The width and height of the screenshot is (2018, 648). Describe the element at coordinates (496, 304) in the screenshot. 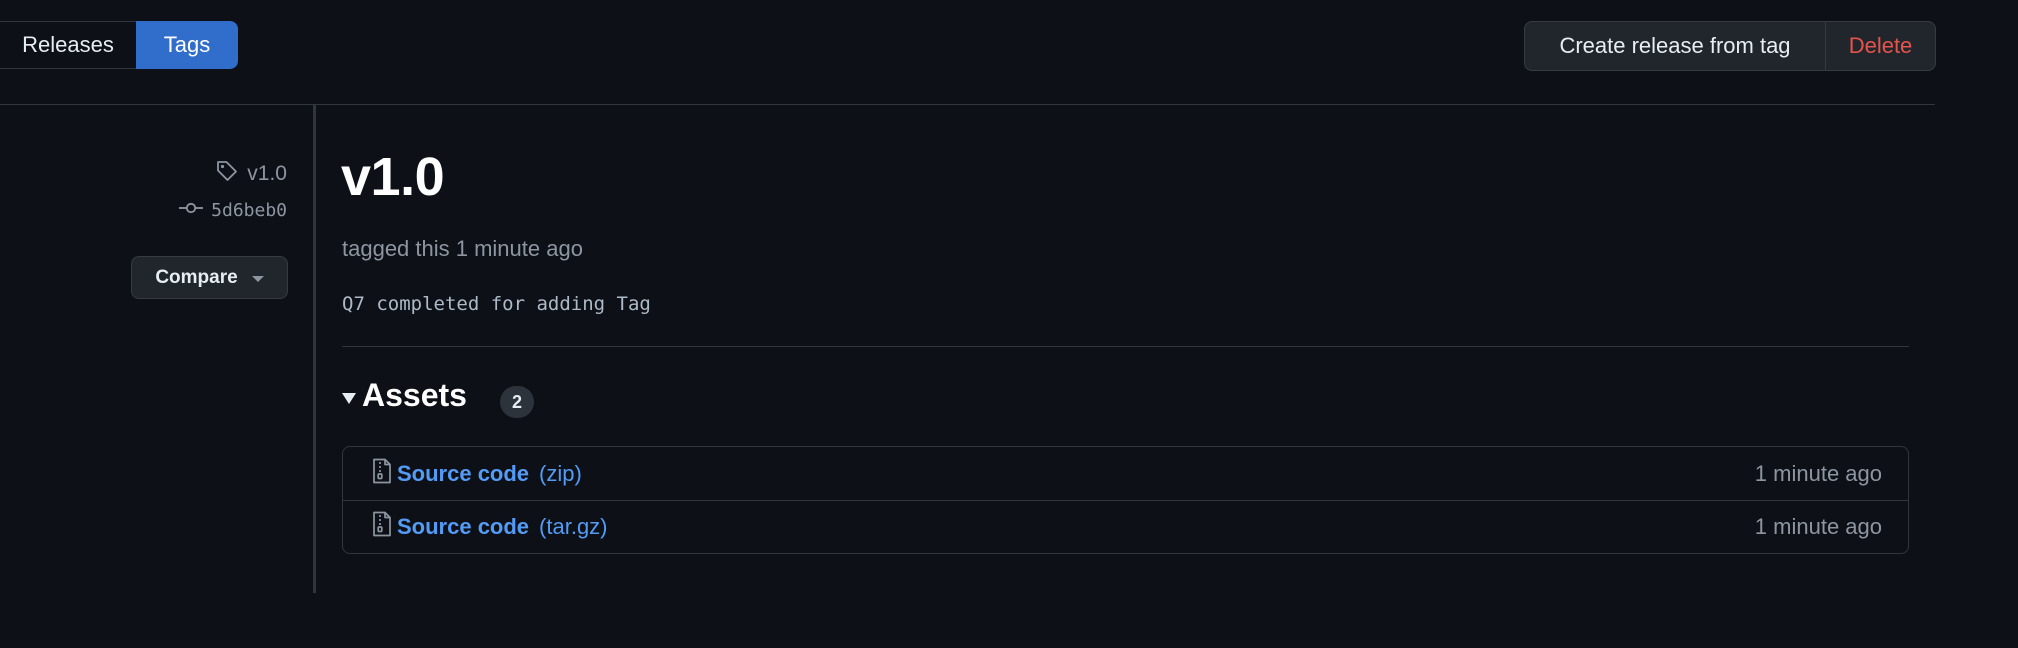

I see `tag-message: Q7 completed for adding Tag` at that location.